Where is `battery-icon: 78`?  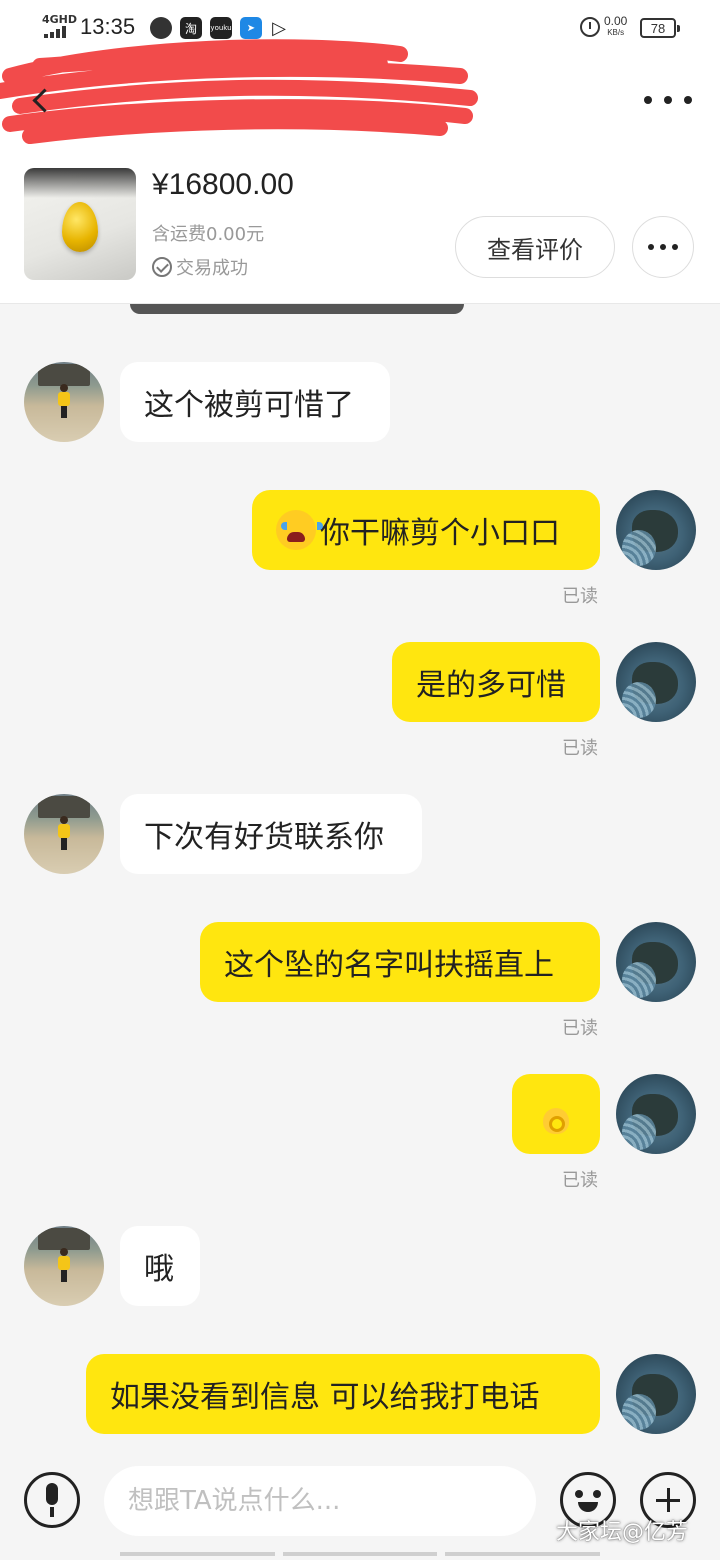 battery-icon: 78 is located at coordinates (660, 28).